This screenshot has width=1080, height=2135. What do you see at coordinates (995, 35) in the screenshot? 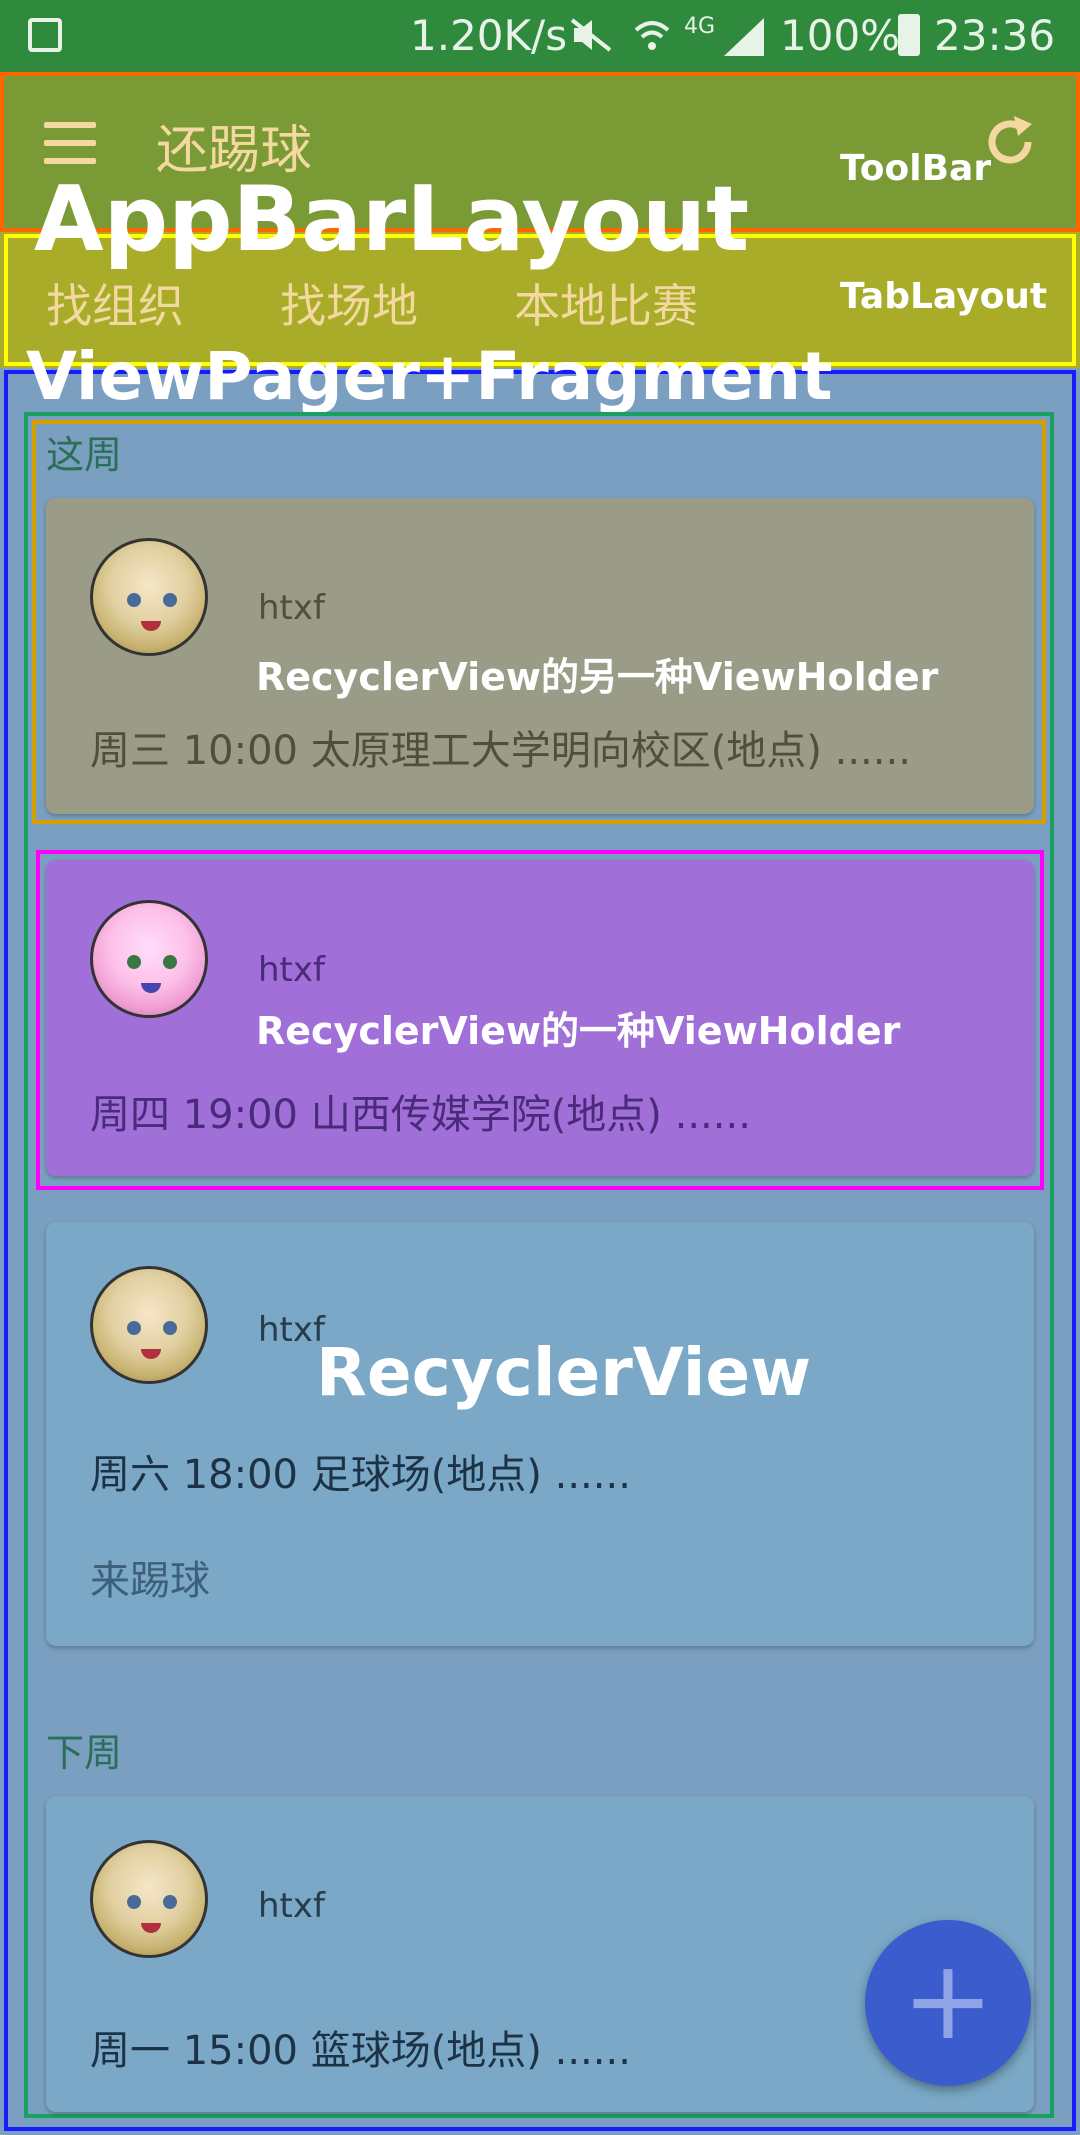
I see `clock: 23:36` at bounding box center [995, 35].